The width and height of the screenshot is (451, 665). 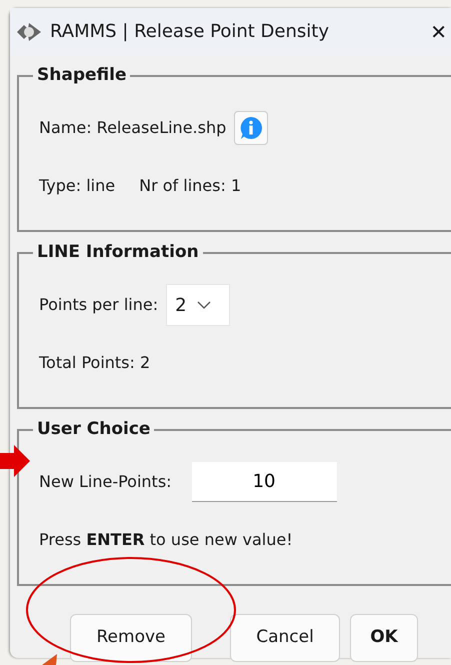 What do you see at coordinates (118, 252) in the screenshot?
I see `group-title: LINE Information` at bounding box center [118, 252].